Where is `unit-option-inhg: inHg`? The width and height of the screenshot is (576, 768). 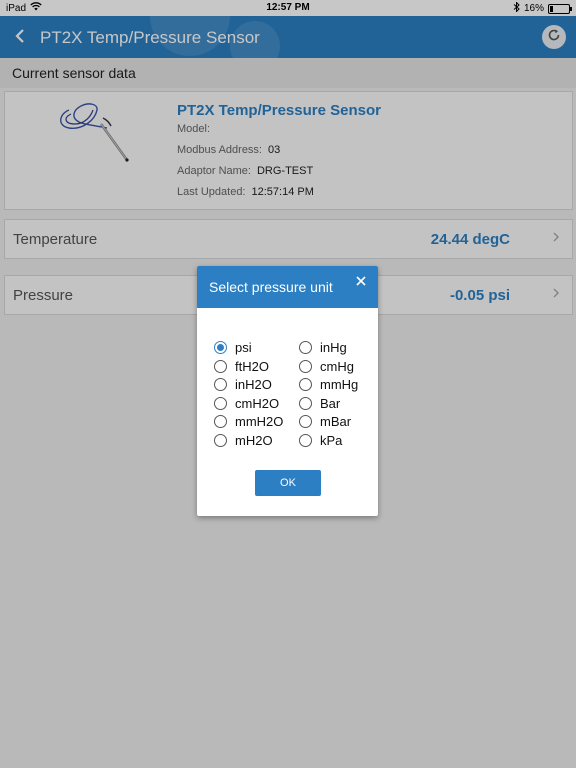 unit-option-inhg: inHg is located at coordinates (323, 347).